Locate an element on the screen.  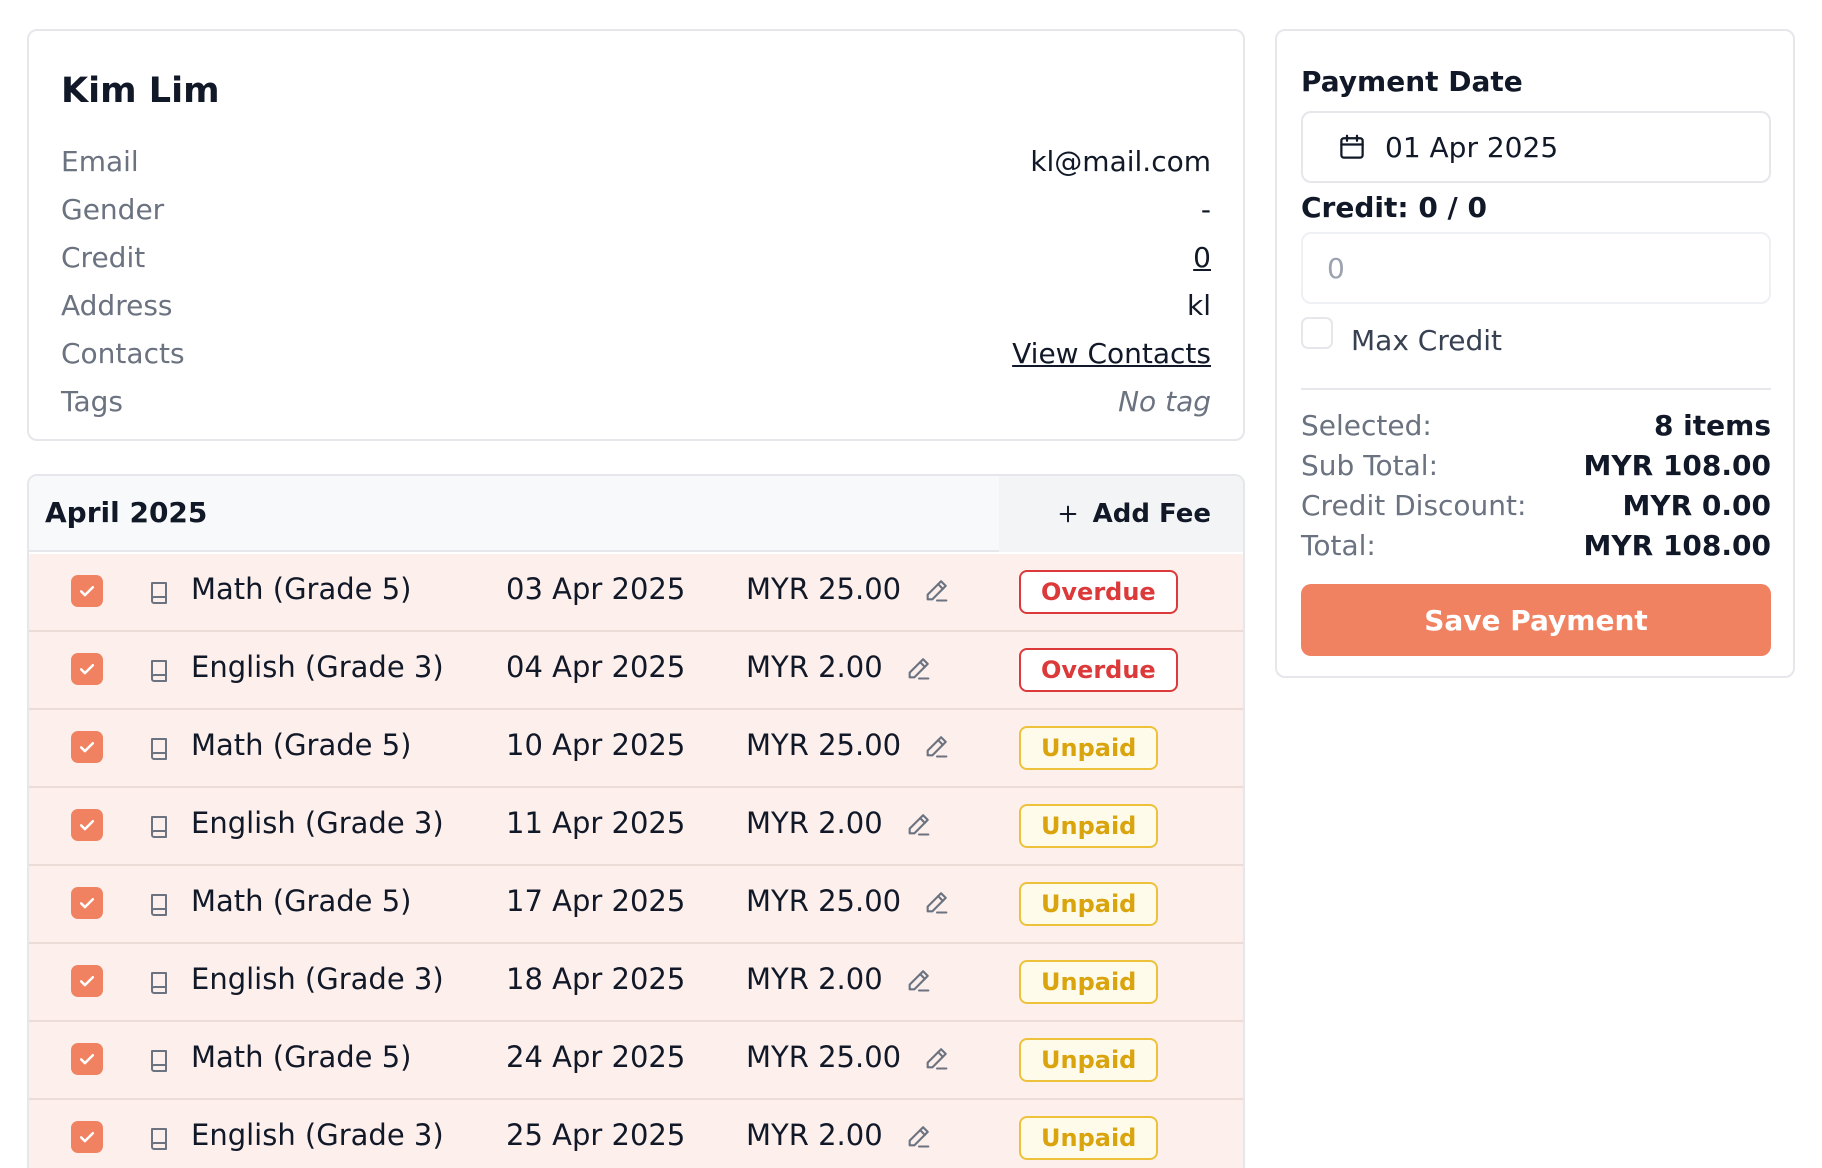
contacts-label: Contacts is located at coordinates (123, 353).